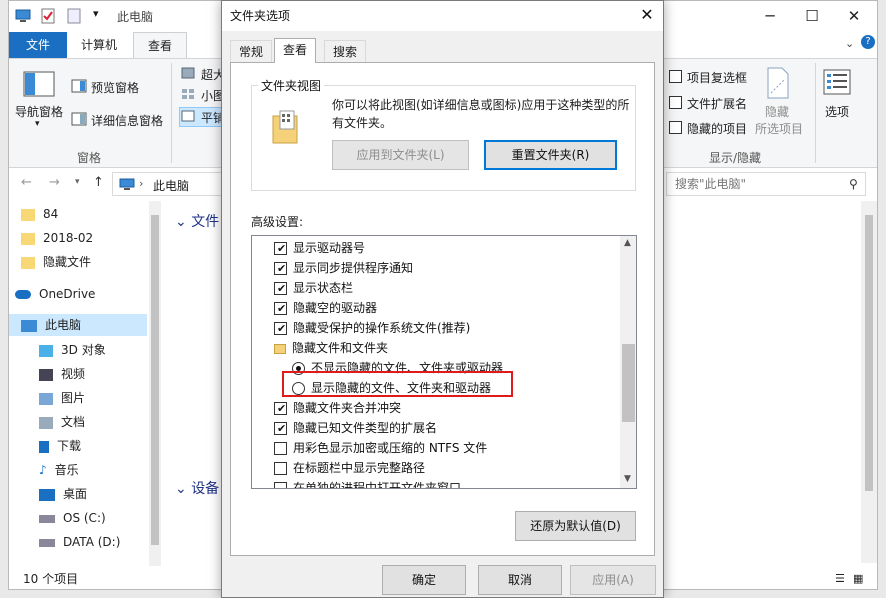  Describe the element at coordinates (355, 428) in the screenshot. I see `setting-hide-extensions: ✔ 隐藏已知文件类型的扩展名` at that location.